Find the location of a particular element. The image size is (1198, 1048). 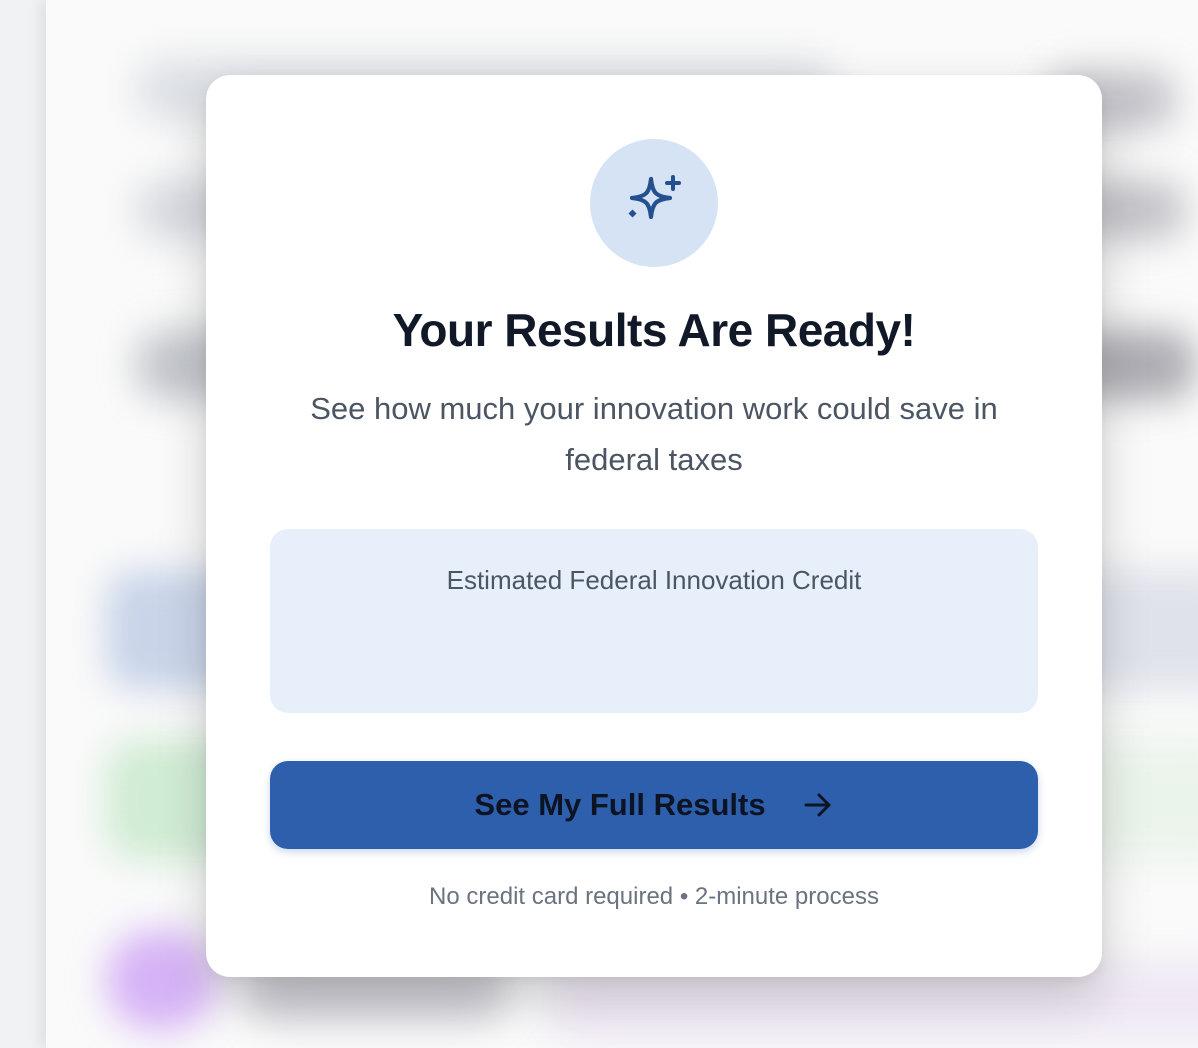

see-full-results-button: See My Full Results is located at coordinates (654, 805).